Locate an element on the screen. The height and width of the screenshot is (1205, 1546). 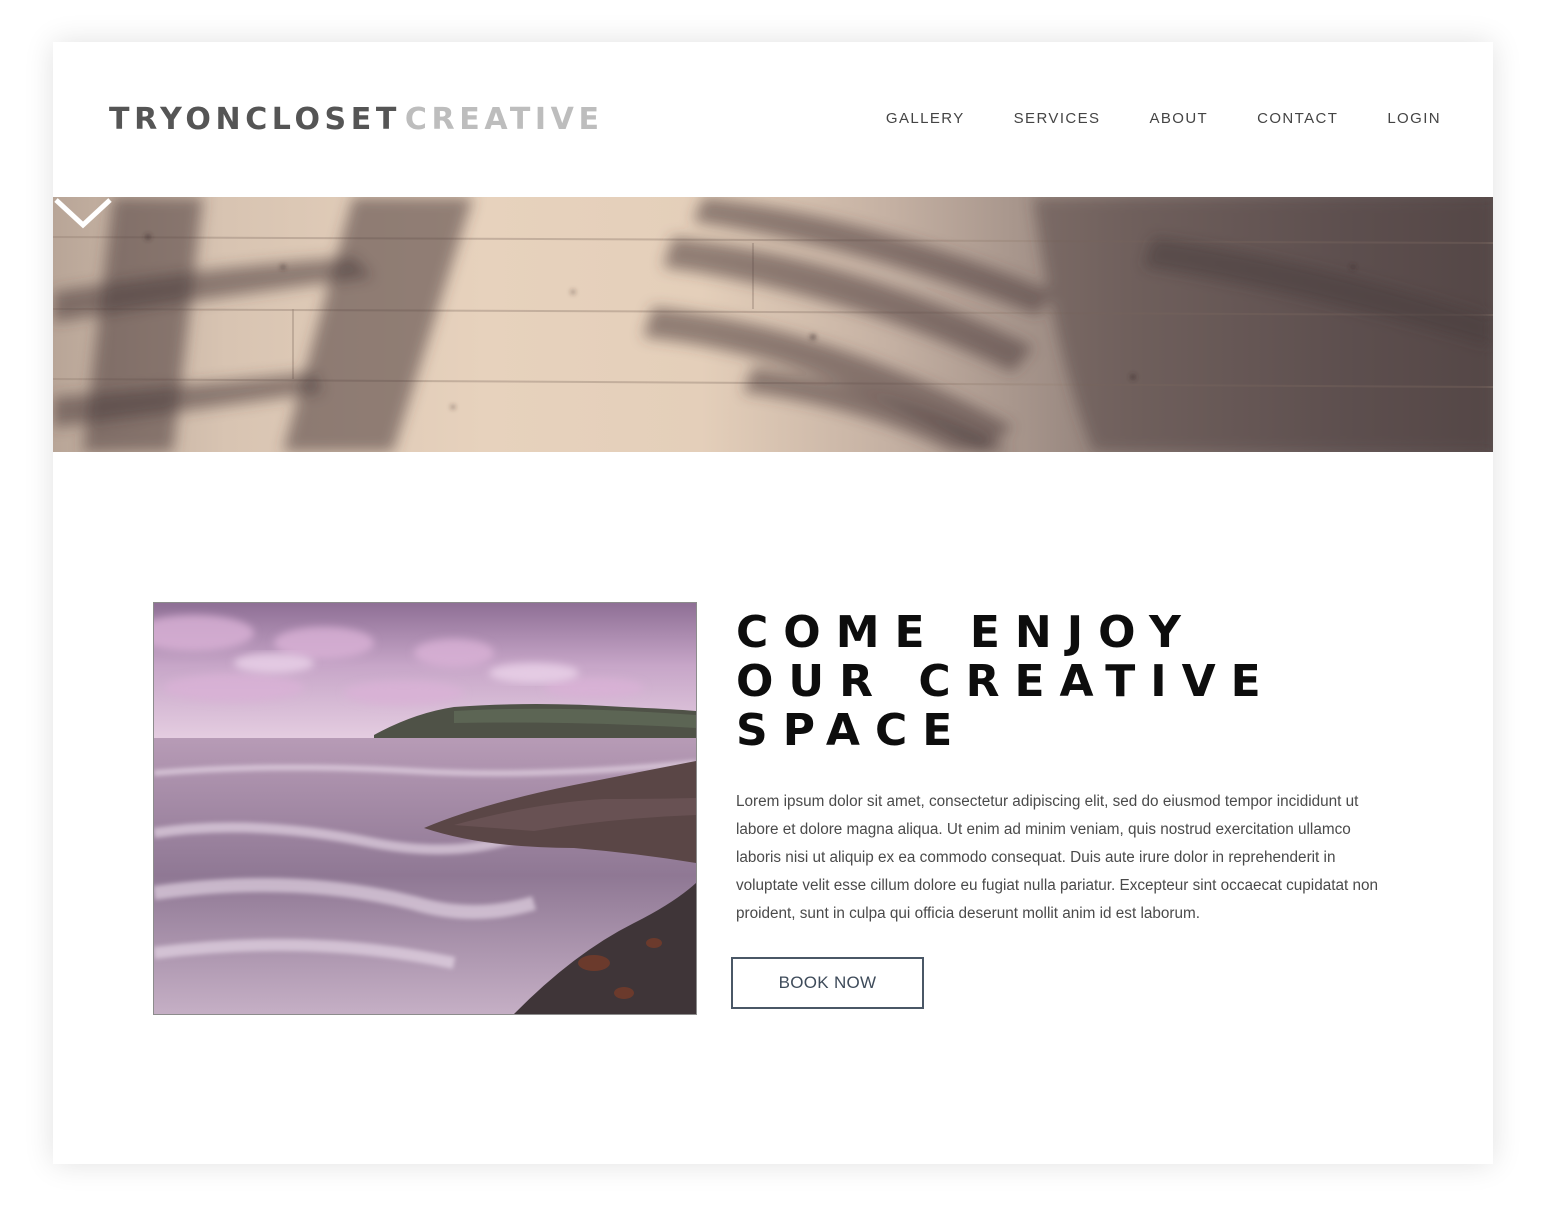
logo-primary-text: TRYONCLOSET is located at coordinates (255, 119).